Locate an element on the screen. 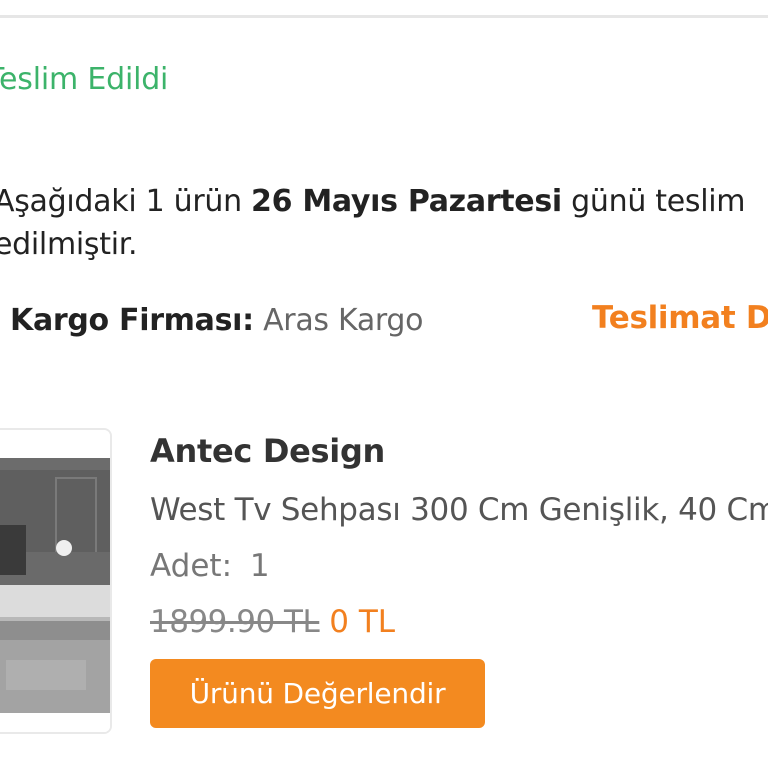  top-divider is located at coordinates (384, 16).